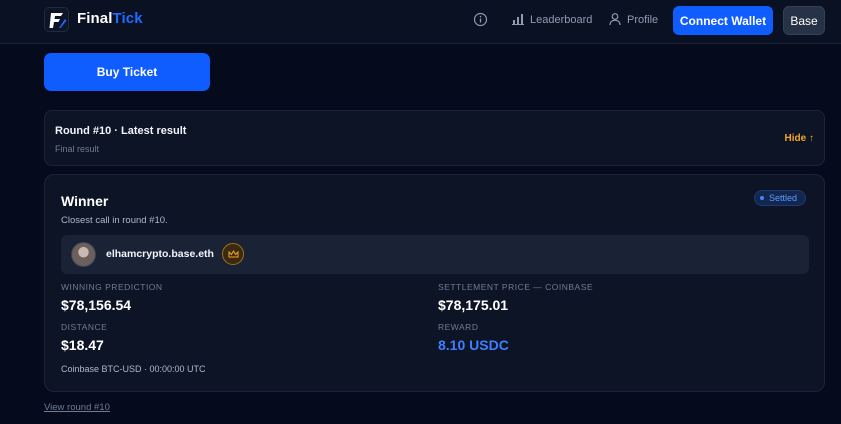  What do you see at coordinates (480, 19) in the screenshot?
I see `info-icon` at bounding box center [480, 19].